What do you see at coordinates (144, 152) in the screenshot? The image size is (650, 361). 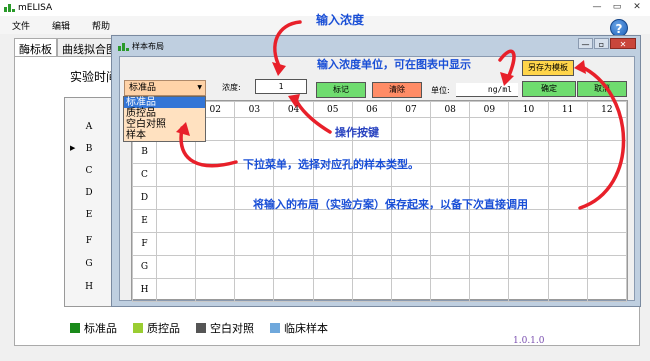 I see `plate-row-header: B` at bounding box center [144, 152].